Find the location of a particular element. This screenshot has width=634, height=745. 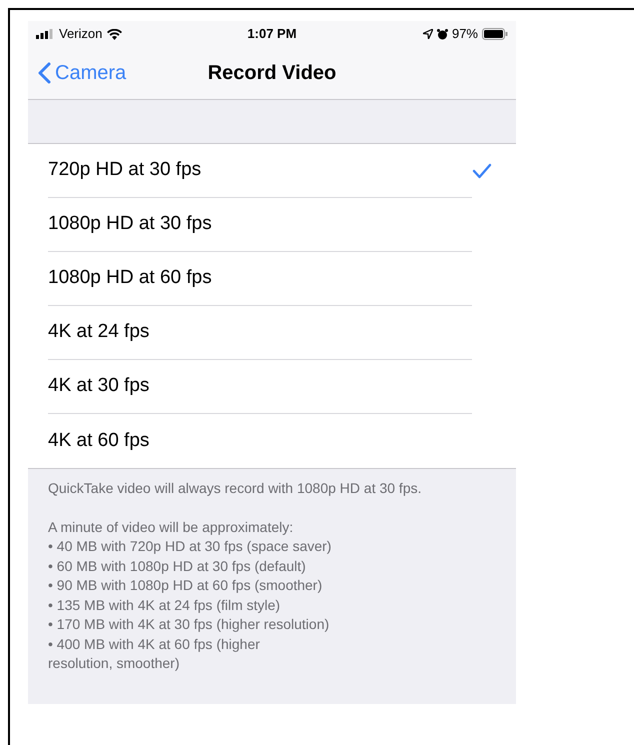

size-bullet: • 90 MB with 1080p HD at 60 fps (smoother) is located at coordinates (186, 585).